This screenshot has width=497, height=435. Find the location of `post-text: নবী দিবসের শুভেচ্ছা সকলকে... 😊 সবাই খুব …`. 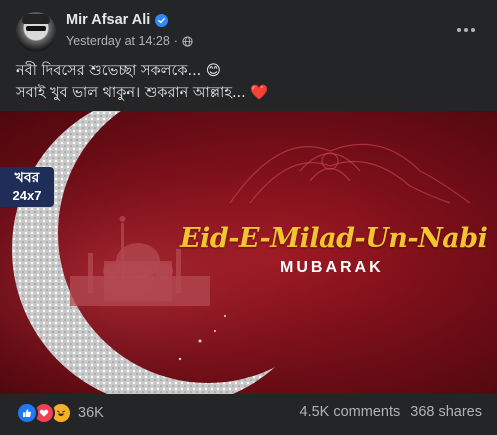

post-text: নবী দিবসের শুভেচ্ছা সকলকে... 😊 সবাই খুব … is located at coordinates (246, 82).